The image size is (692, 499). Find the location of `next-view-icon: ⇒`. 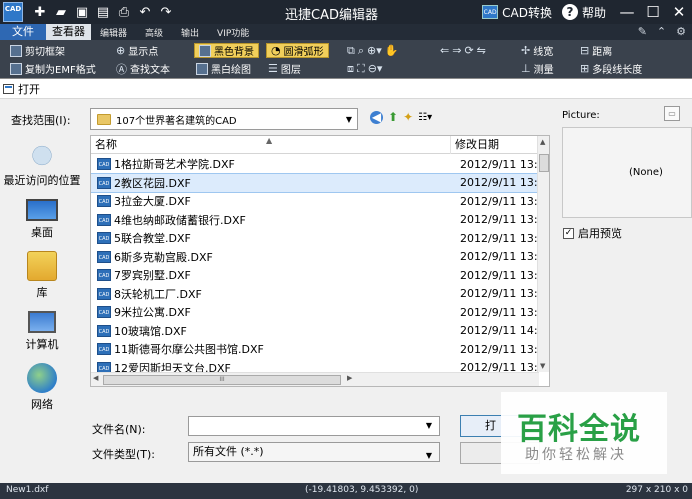

next-view-icon: ⇒ is located at coordinates (456, 50).